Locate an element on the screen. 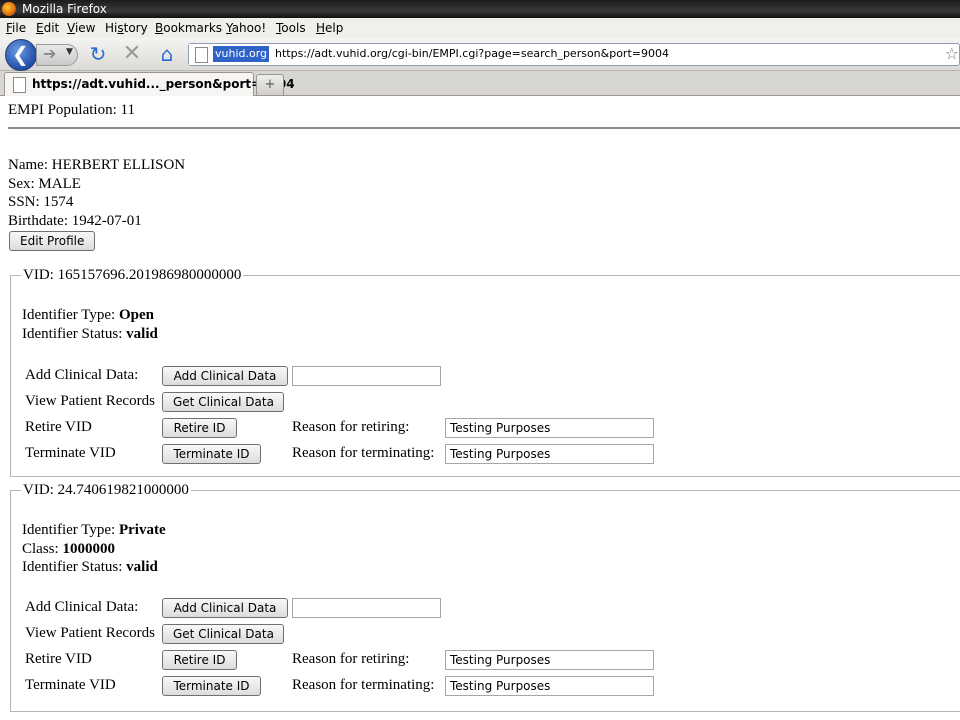  firefox-logo-icon is located at coordinates (9, 9).